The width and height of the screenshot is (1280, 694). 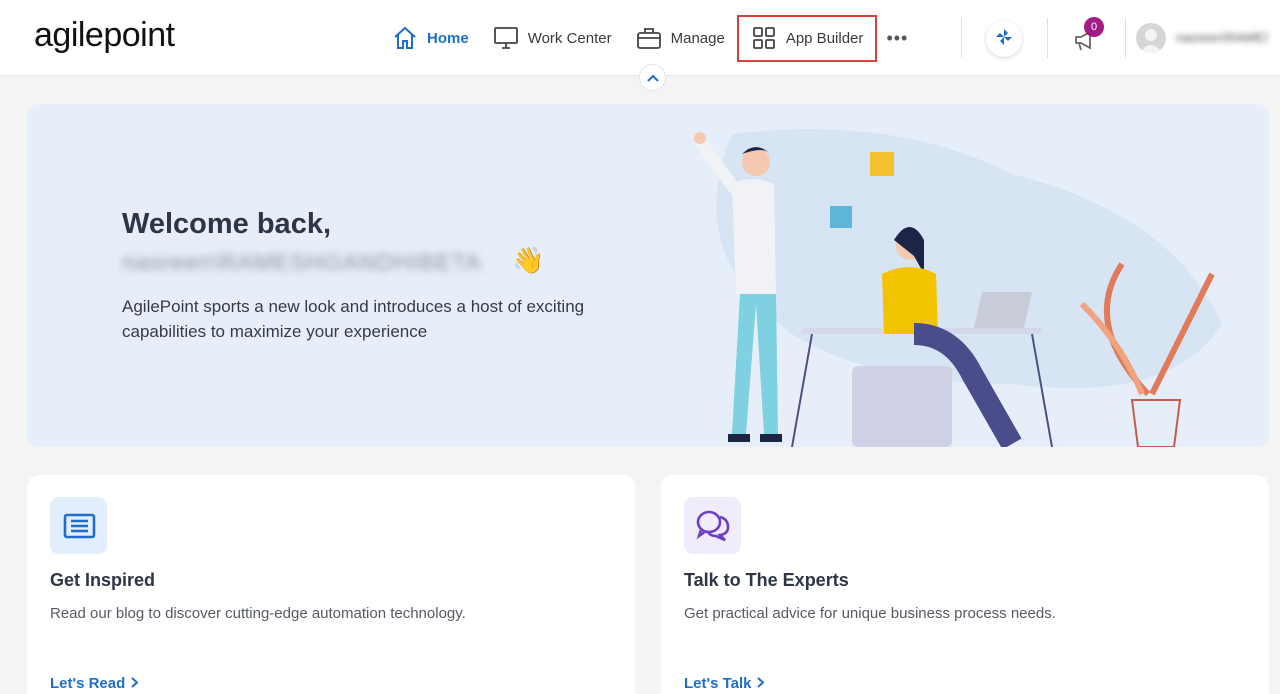 What do you see at coordinates (302, 262) in the screenshot?
I see `welcome-user-name: nasreen\RAMESHGANDHIBETA` at bounding box center [302, 262].